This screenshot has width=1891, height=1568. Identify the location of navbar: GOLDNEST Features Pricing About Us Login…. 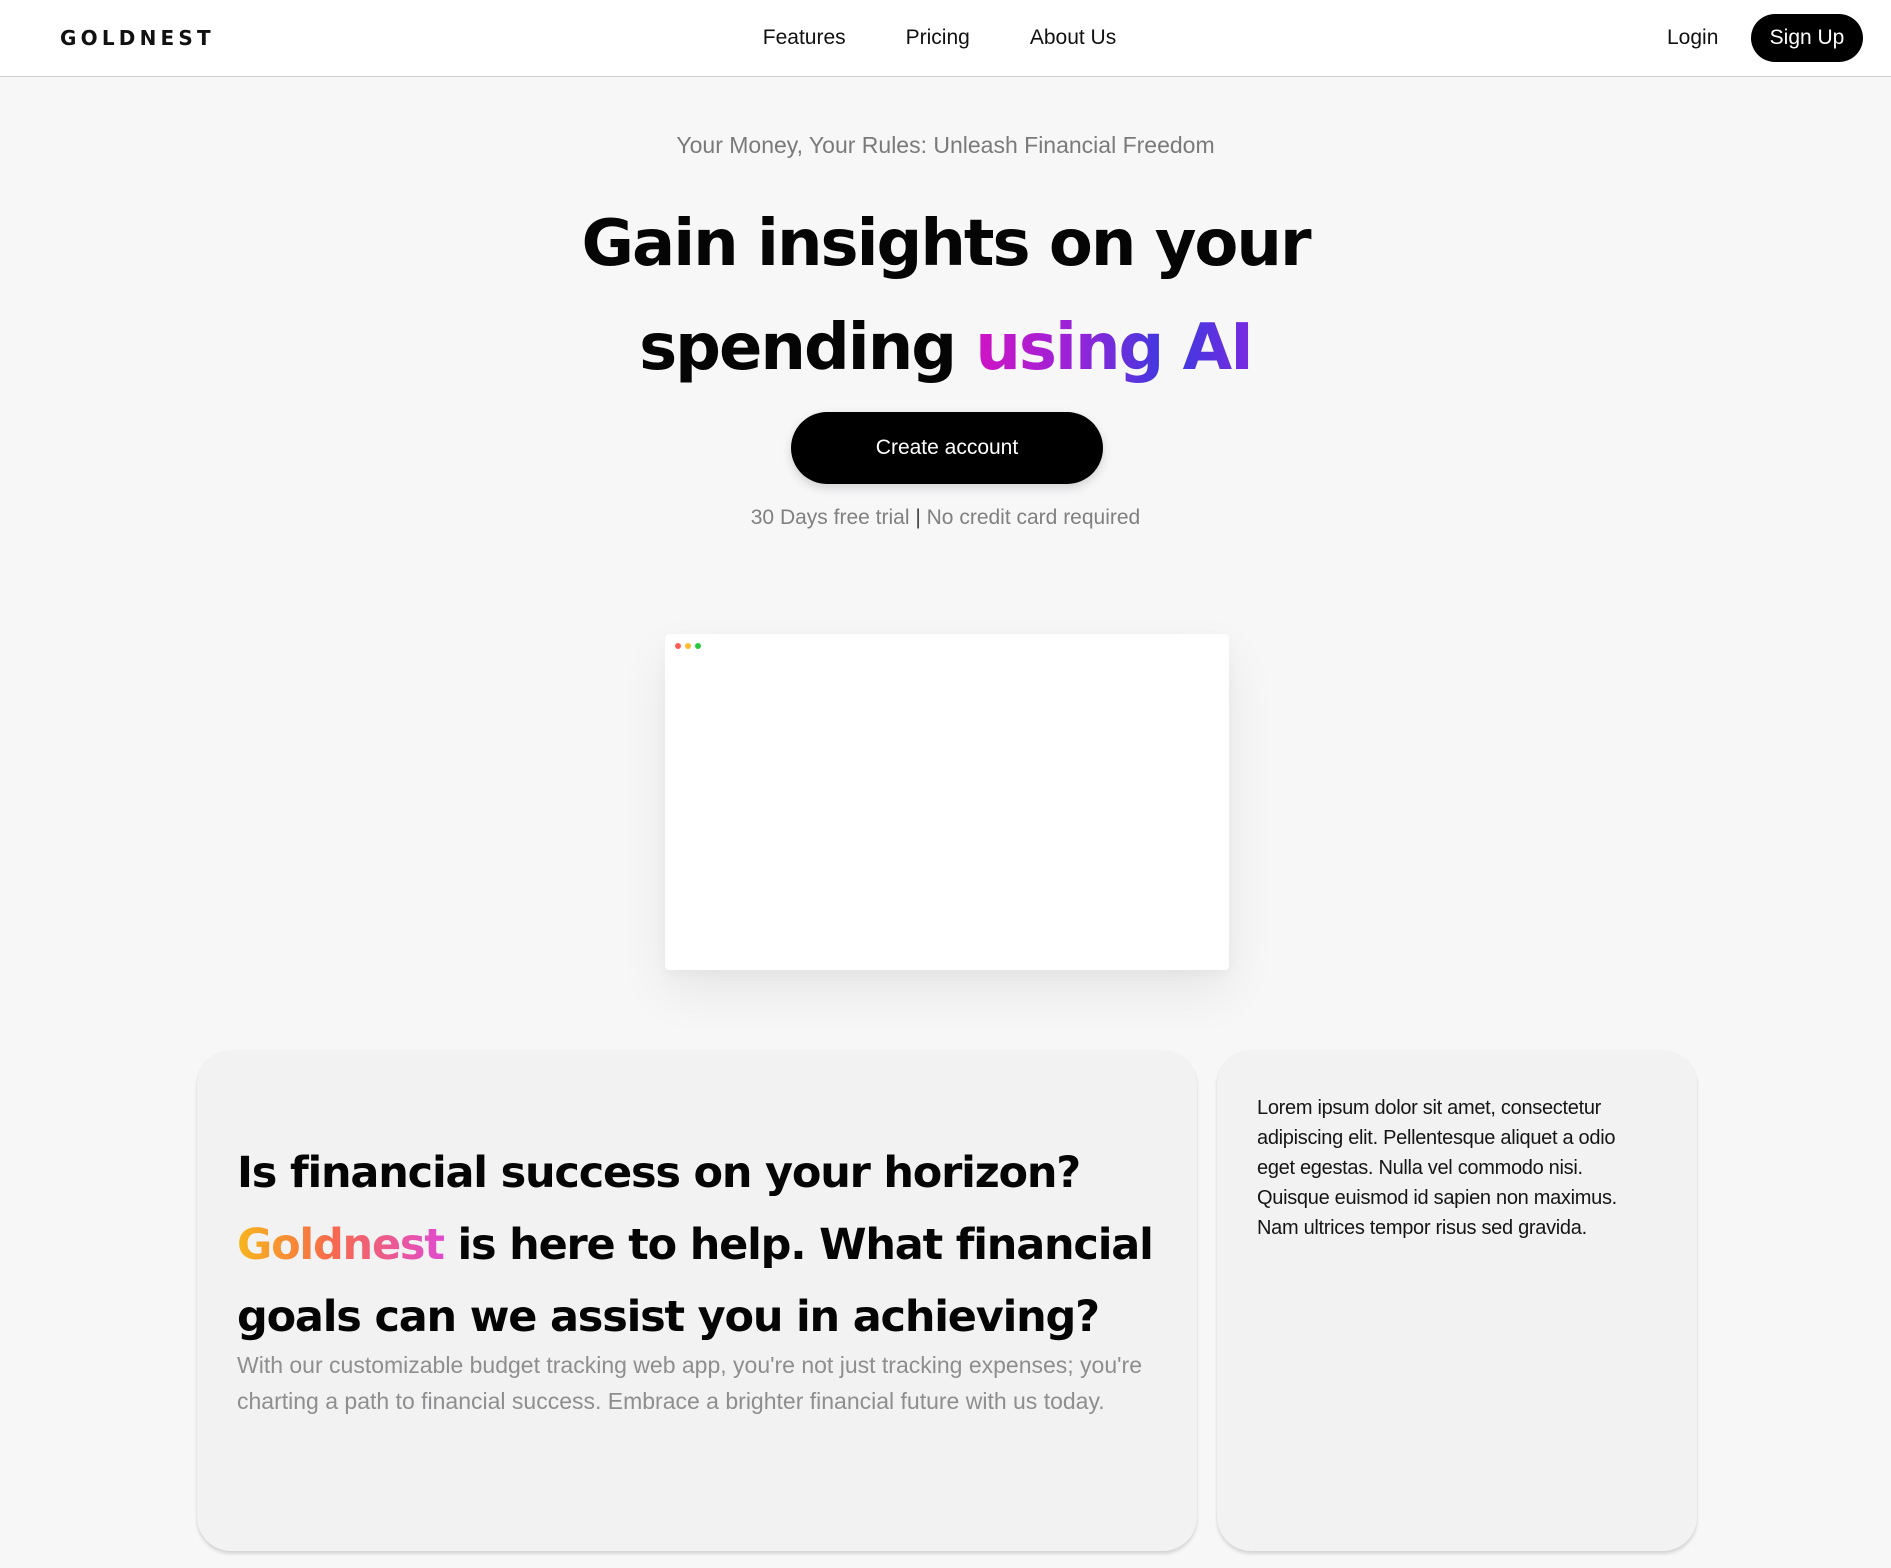
(945, 38).